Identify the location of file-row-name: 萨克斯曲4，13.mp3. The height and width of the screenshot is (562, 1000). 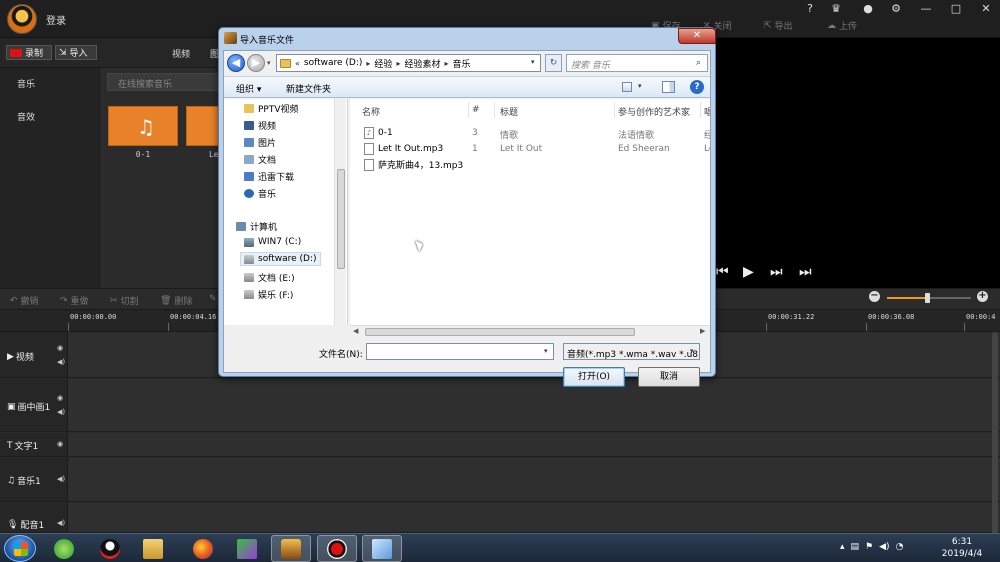
(413, 164).